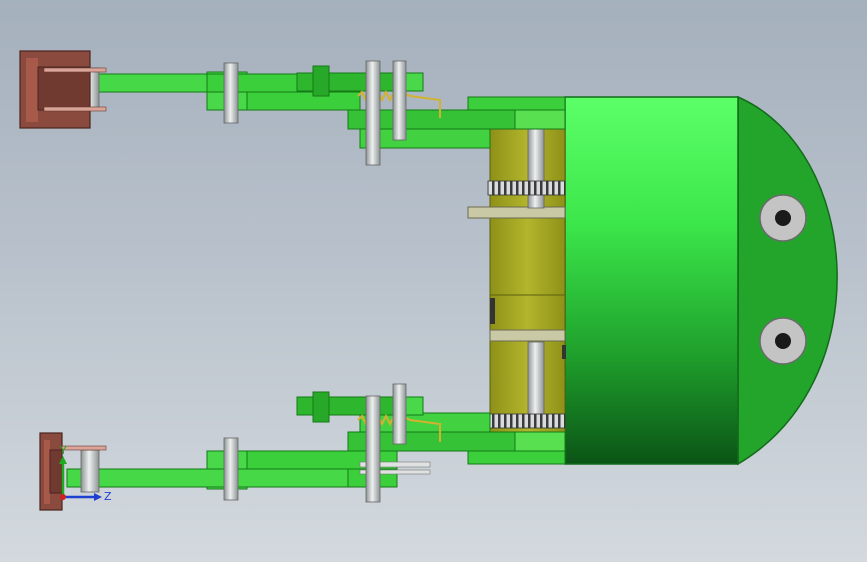  What do you see at coordinates (516, 285) in the screenshot?
I see `center-frame` at bounding box center [516, 285].